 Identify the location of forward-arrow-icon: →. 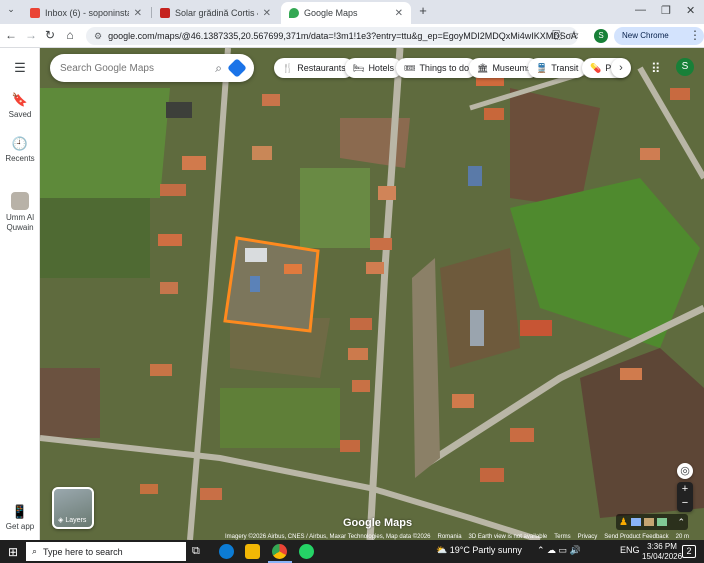
(31, 35).